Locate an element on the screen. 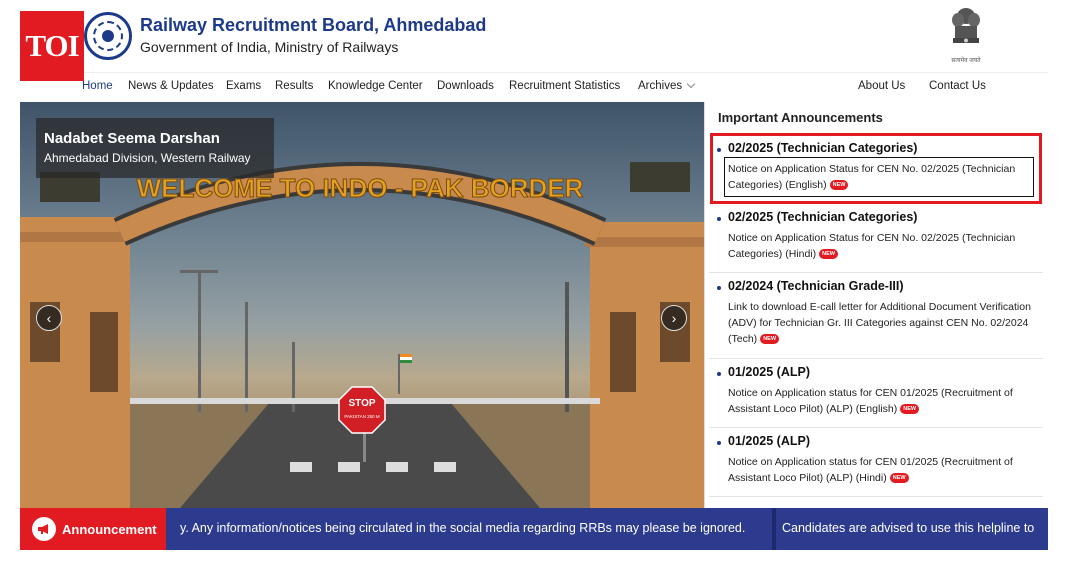 Image resolution: width=1069 pixels, height=580 pixels. carousel-next-button: › is located at coordinates (674, 318).